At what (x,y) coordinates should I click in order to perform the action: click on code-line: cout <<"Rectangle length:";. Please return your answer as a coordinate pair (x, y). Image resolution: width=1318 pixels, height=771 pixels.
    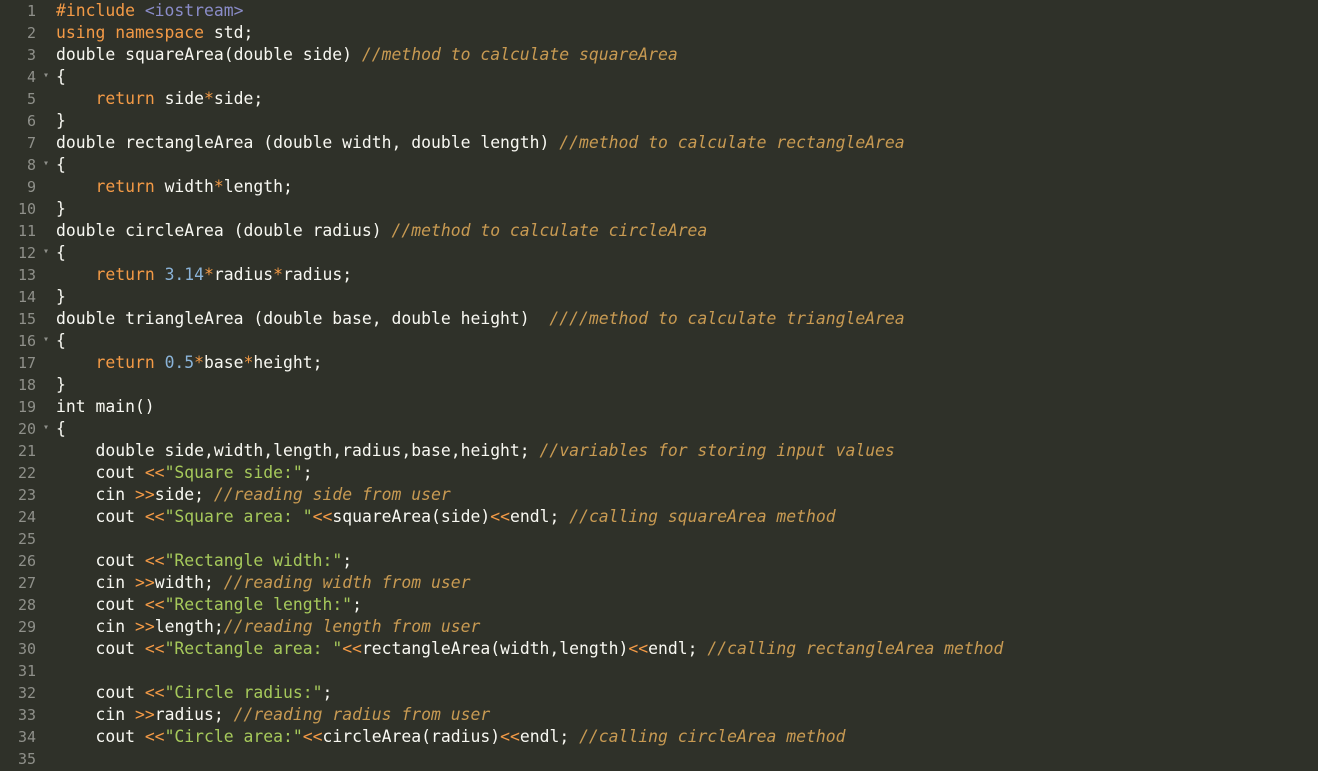
    Looking at the image, I should click on (685, 605).